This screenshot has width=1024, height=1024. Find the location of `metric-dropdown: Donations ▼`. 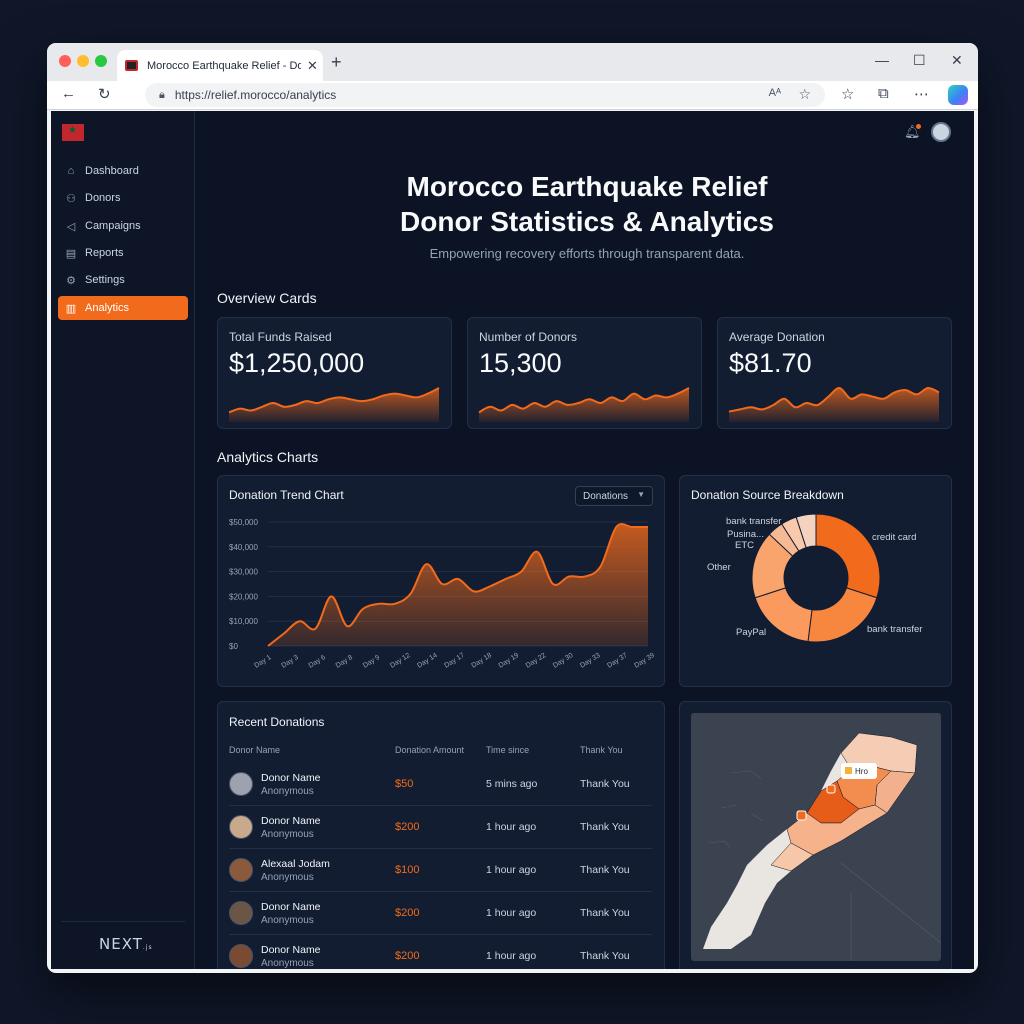

metric-dropdown: Donations ▼ is located at coordinates (614, 496).